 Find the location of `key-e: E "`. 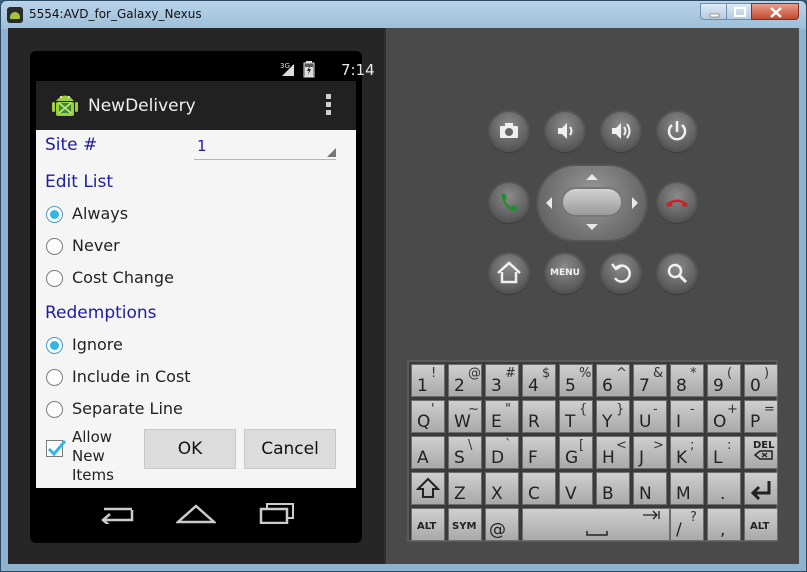

key-e: E " is located at coordinates (502, 416).